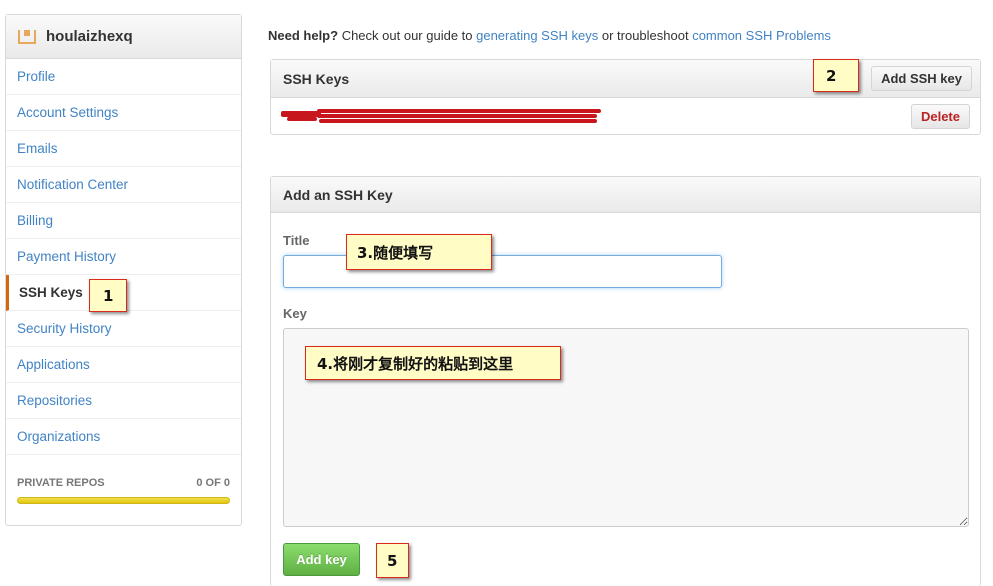  Describe the element at coordinates (123, 221) in the screenshot. I see `sidebar-item-billing: Billing` at that location.